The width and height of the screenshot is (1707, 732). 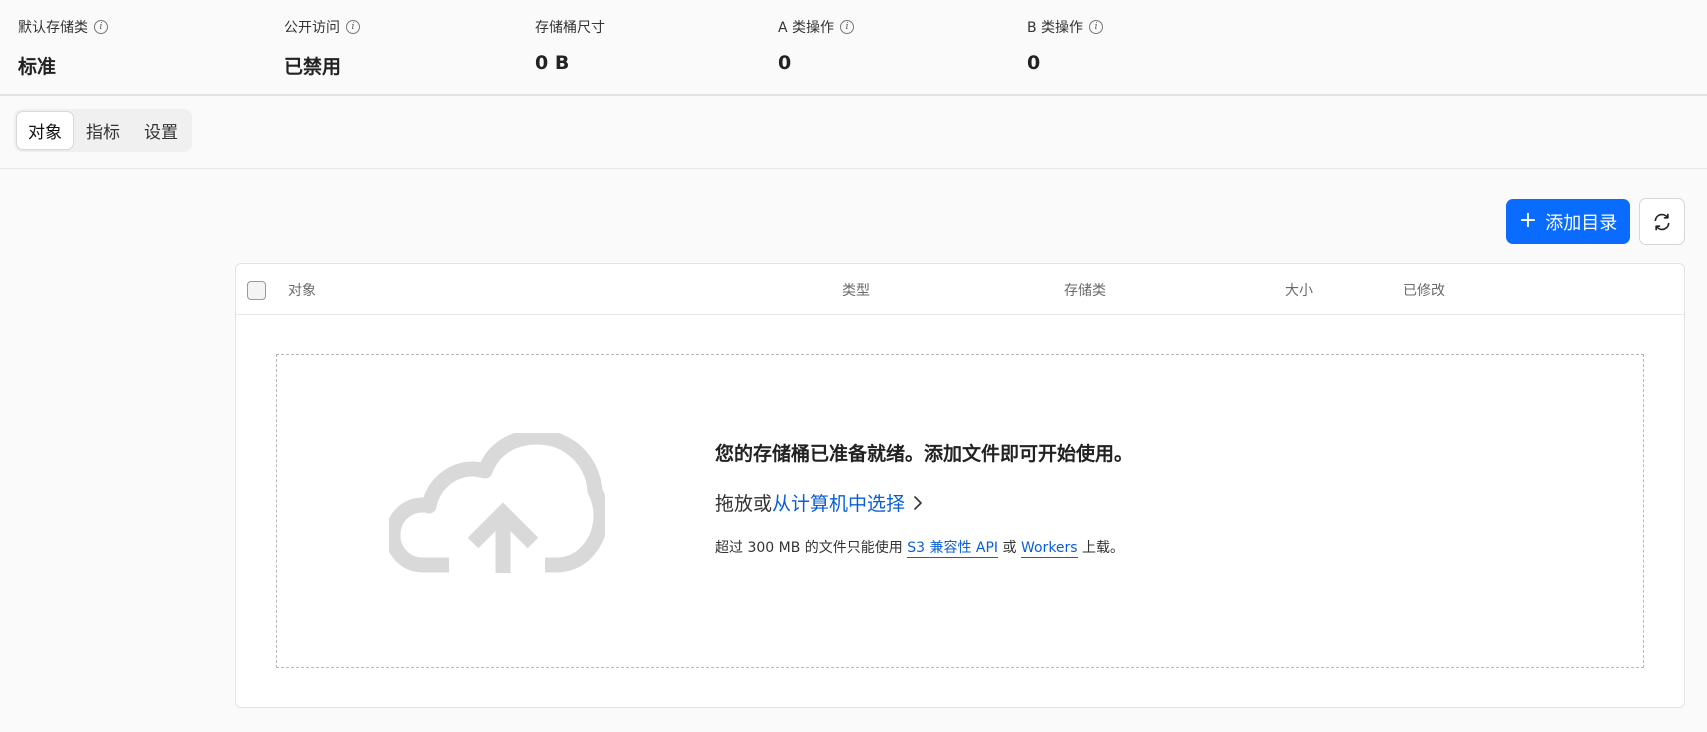 I want to click on note-prefix: 超过 300 MB 的文件只能使用, so click(x=811, y=548).